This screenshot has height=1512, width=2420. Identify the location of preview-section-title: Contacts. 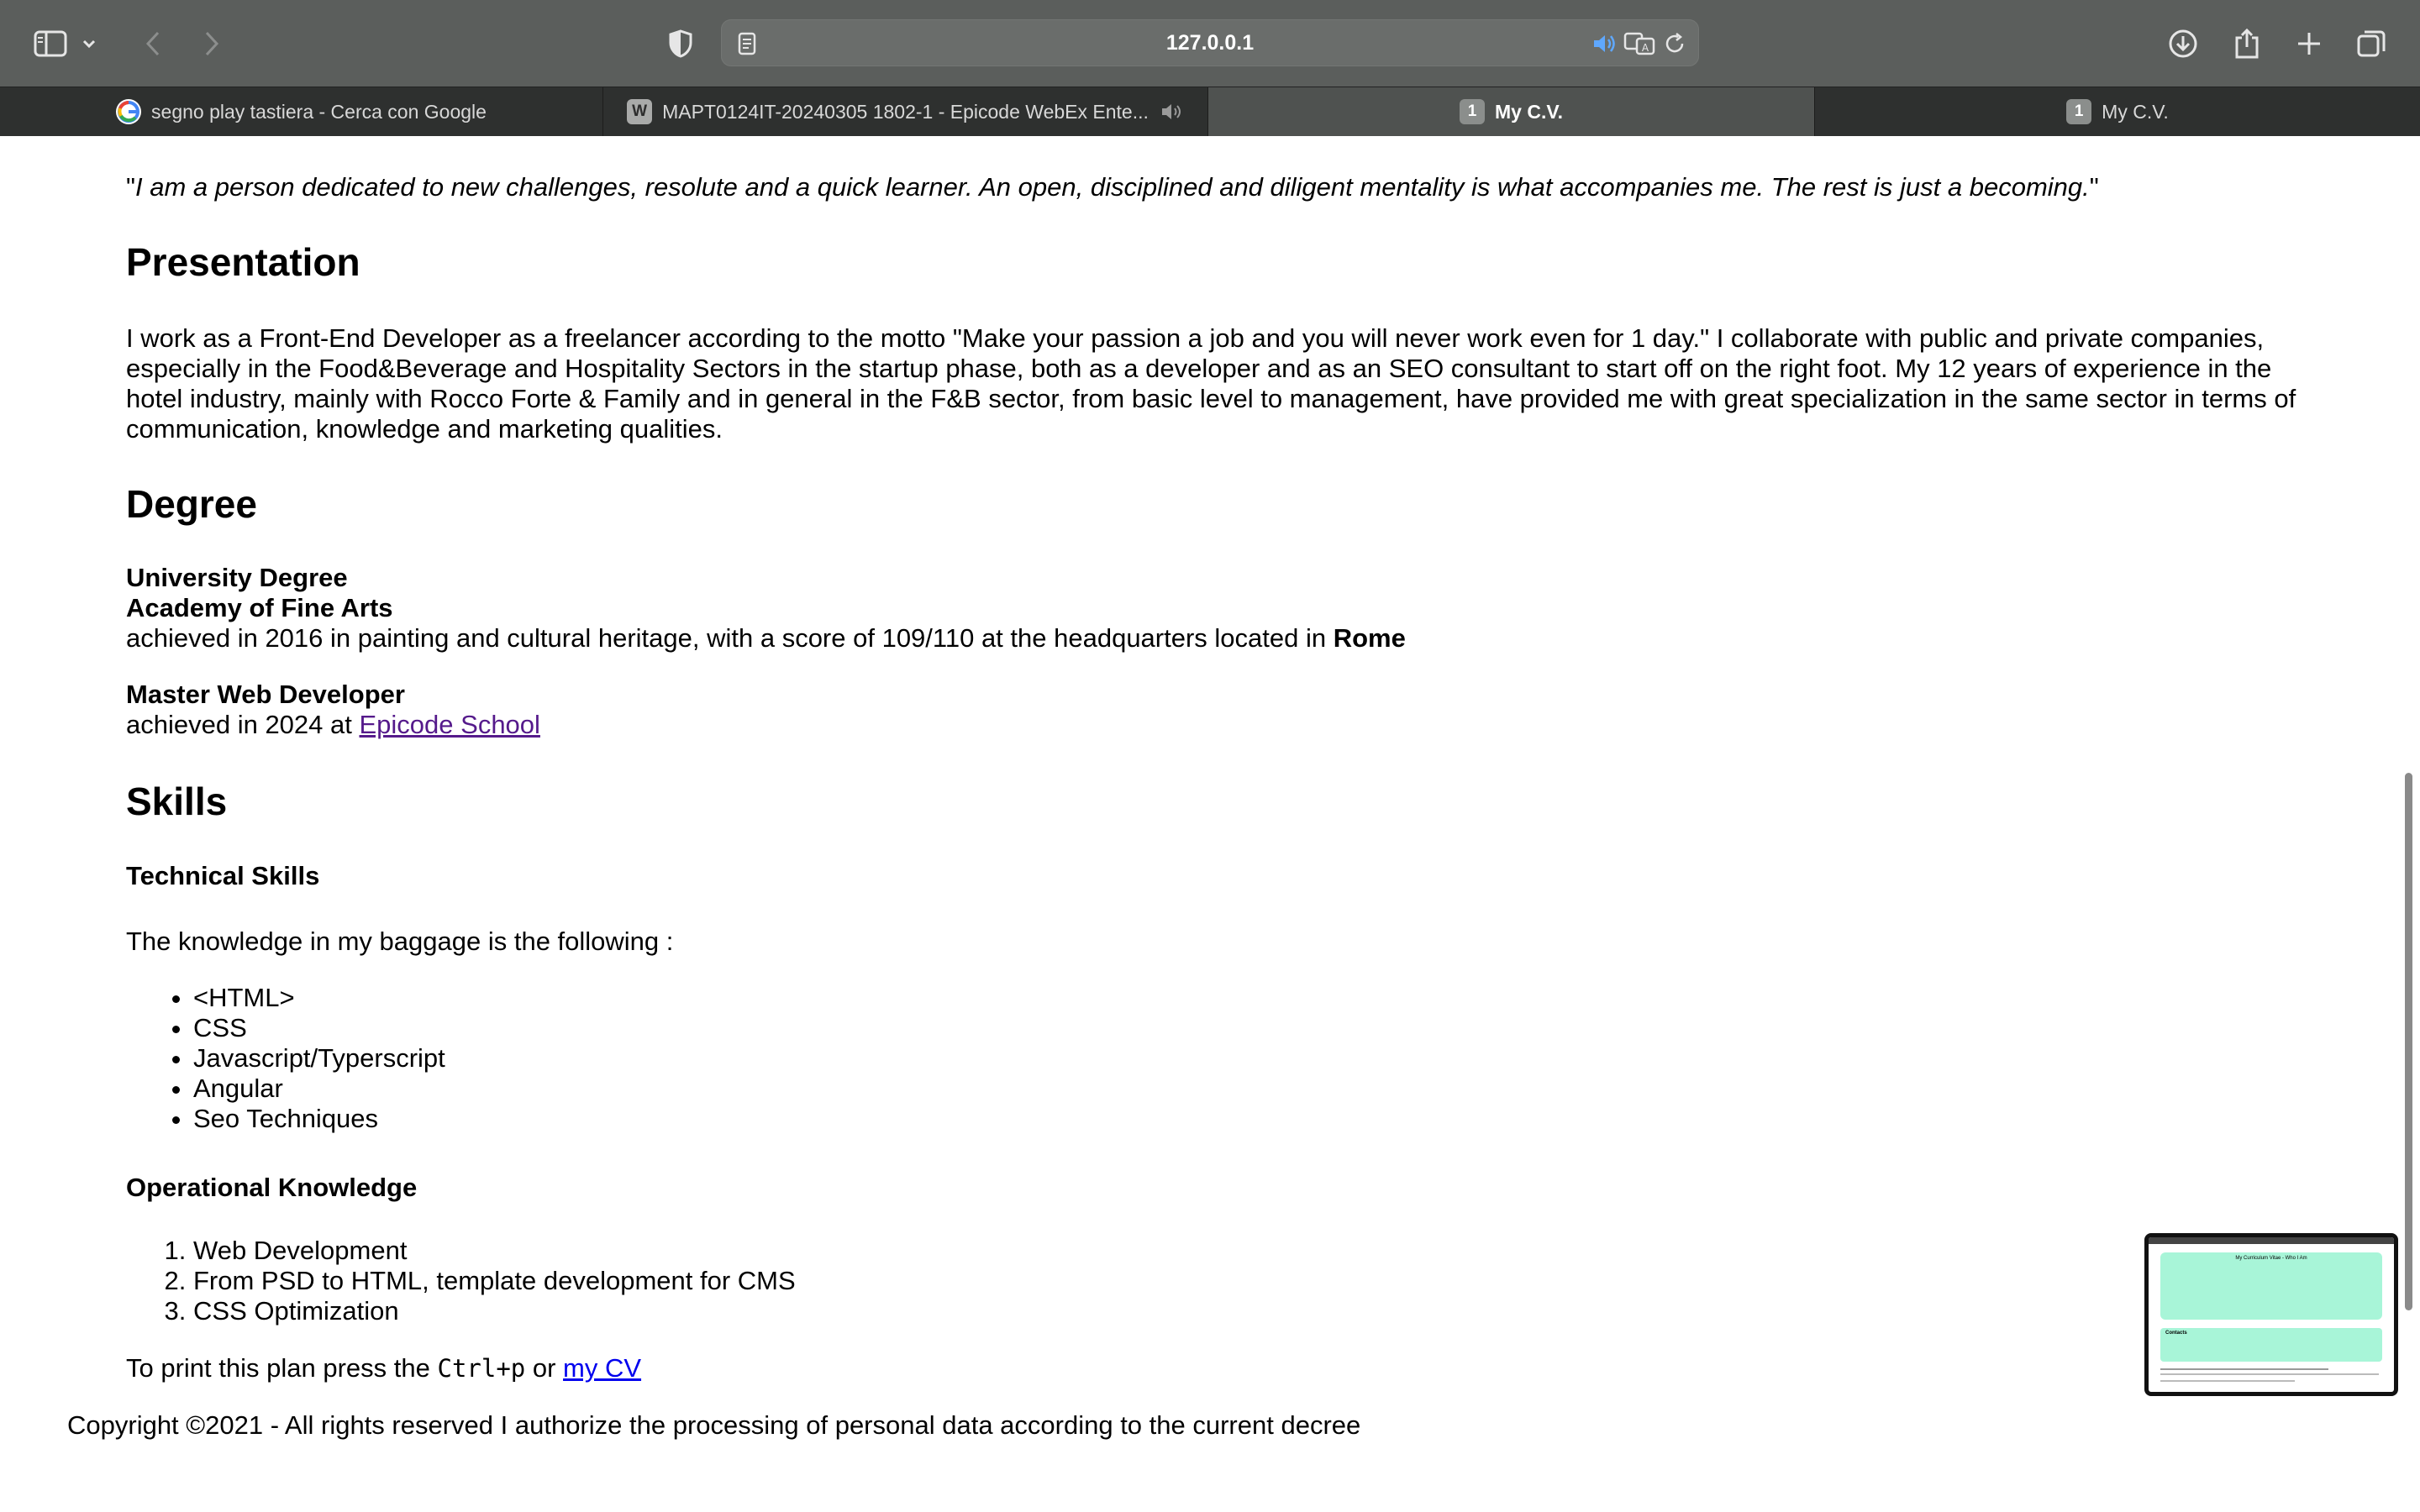
(2176, 1333).